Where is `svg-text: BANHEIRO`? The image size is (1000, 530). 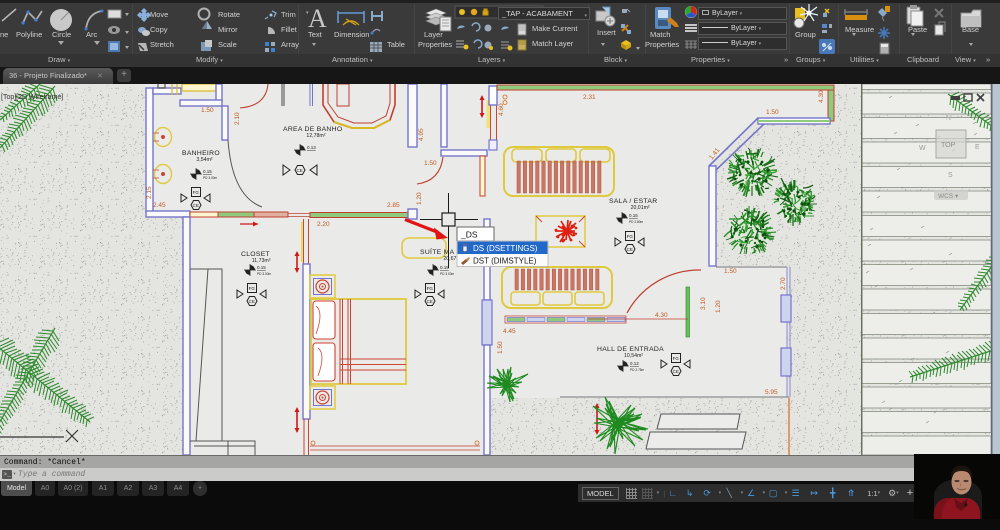 svg-text: BANHEIRO is located at coordinates (201, 153).